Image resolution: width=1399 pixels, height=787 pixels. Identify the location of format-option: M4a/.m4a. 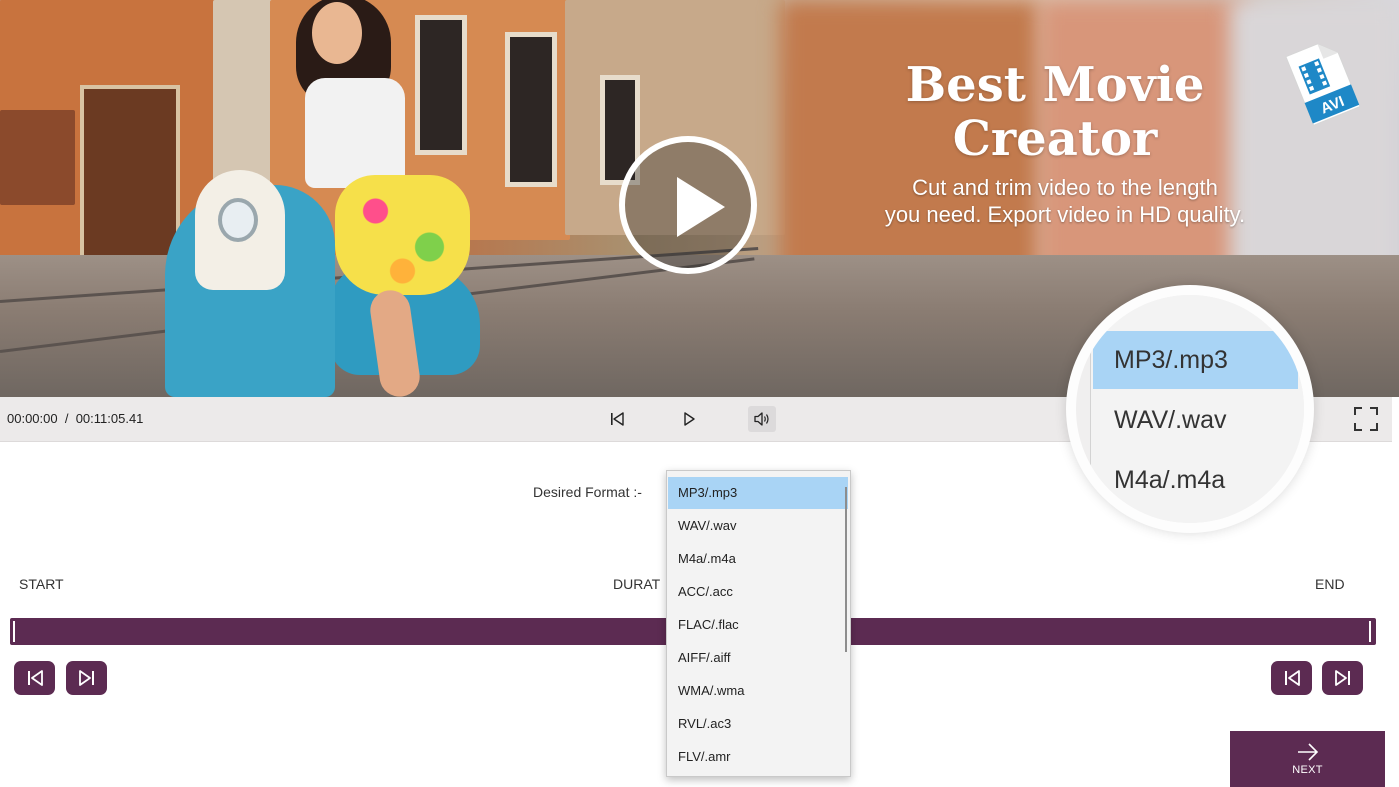
(758, 559).